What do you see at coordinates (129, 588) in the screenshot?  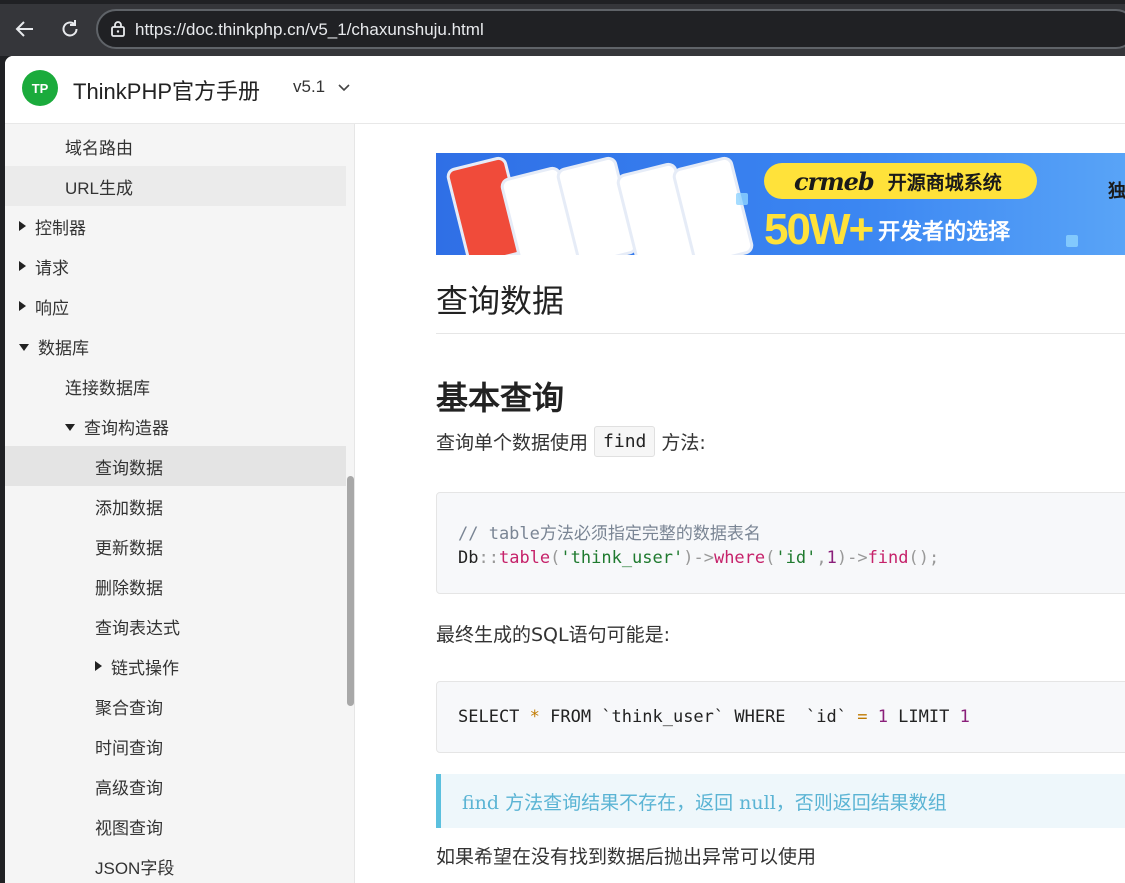 I see `sidebar-item-label: 删除数据` at bounding box center [129, 588].